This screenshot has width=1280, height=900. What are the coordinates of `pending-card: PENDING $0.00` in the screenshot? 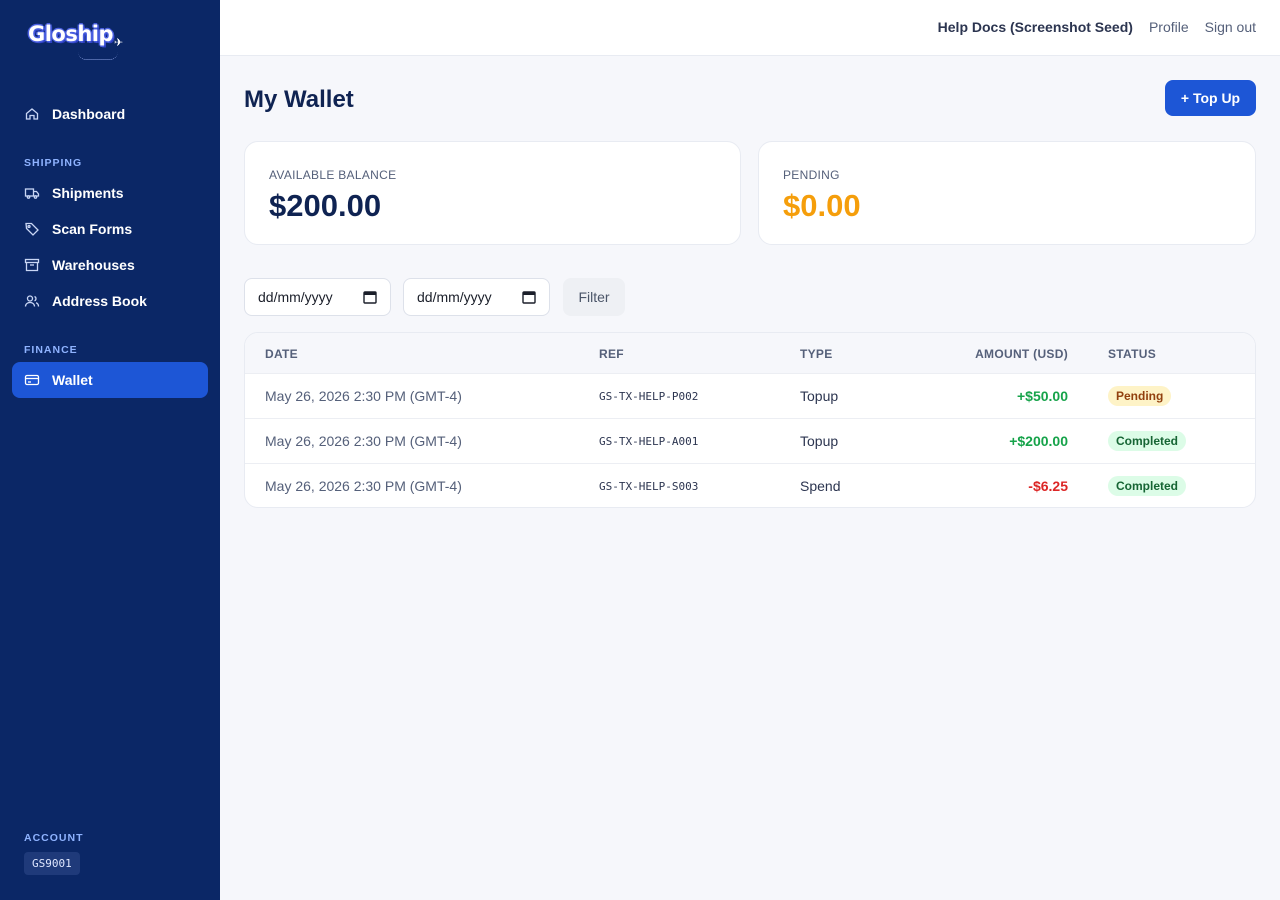 It's located at (1007, 193).